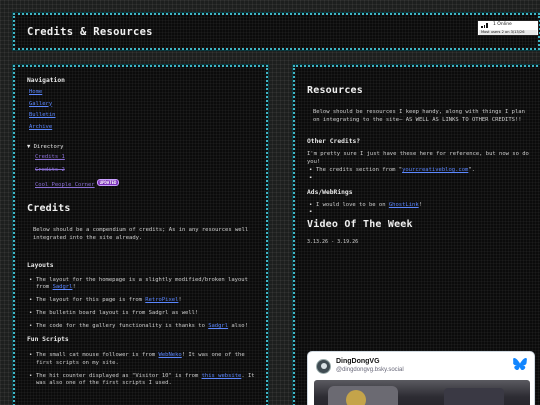  I want to click on bluesky-display-name: DingDongVG, so click(358, 361).